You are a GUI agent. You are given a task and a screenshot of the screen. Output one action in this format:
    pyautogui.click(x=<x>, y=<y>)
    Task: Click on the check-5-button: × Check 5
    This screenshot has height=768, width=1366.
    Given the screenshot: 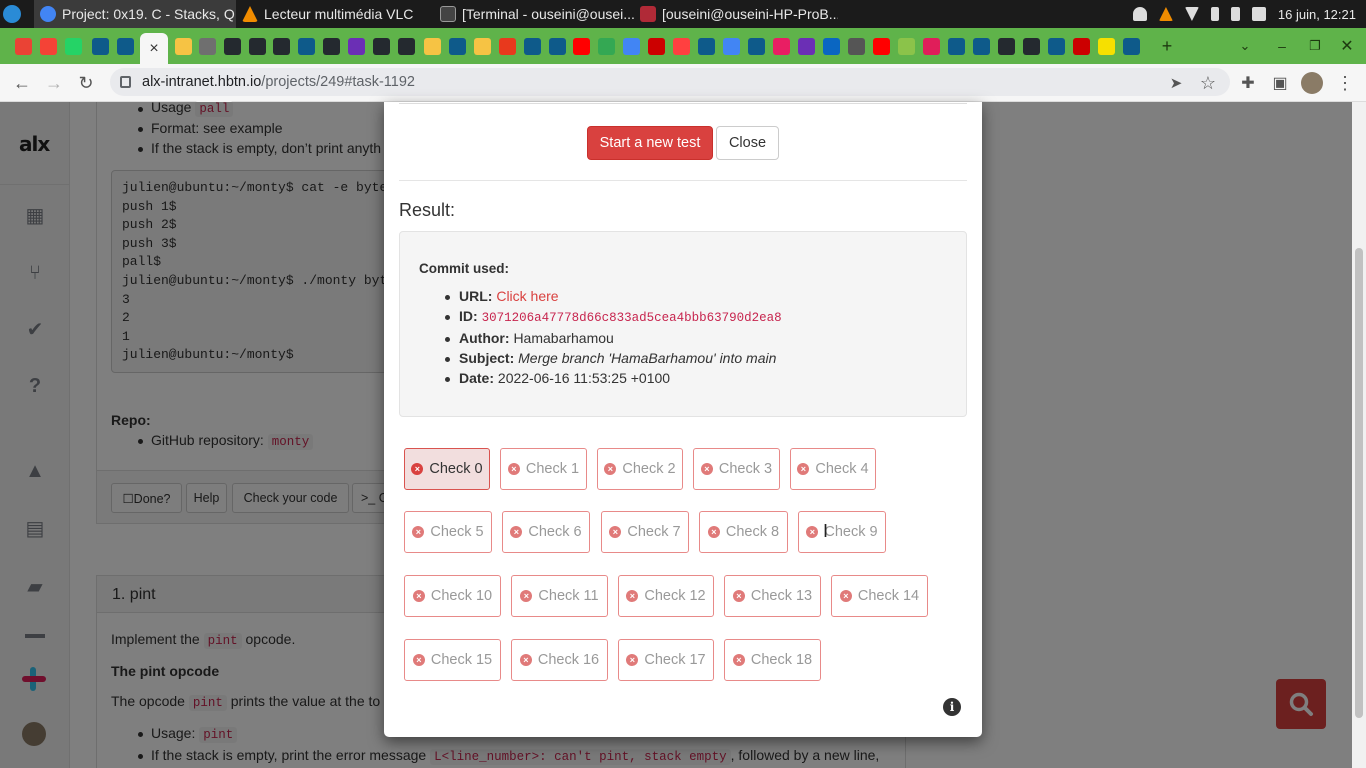 What is the action you would take?
    pyautogui.click(x=448, y=532)
    